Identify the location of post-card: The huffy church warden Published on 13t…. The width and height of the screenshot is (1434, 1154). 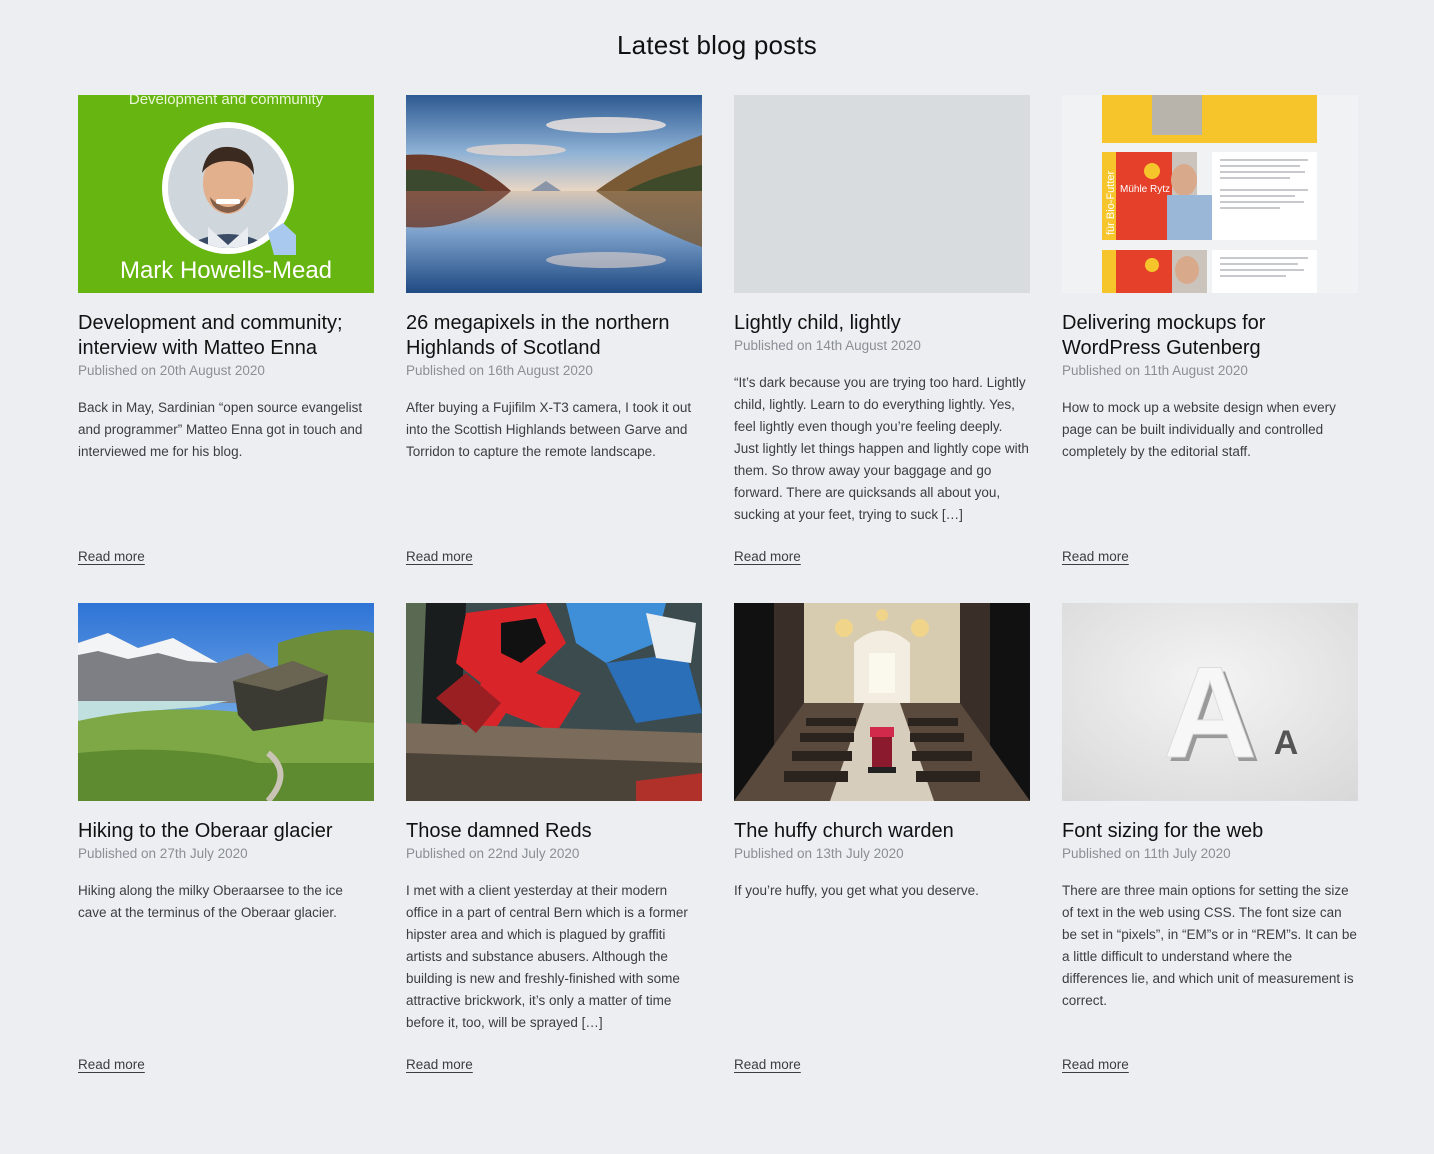
(882, 857).